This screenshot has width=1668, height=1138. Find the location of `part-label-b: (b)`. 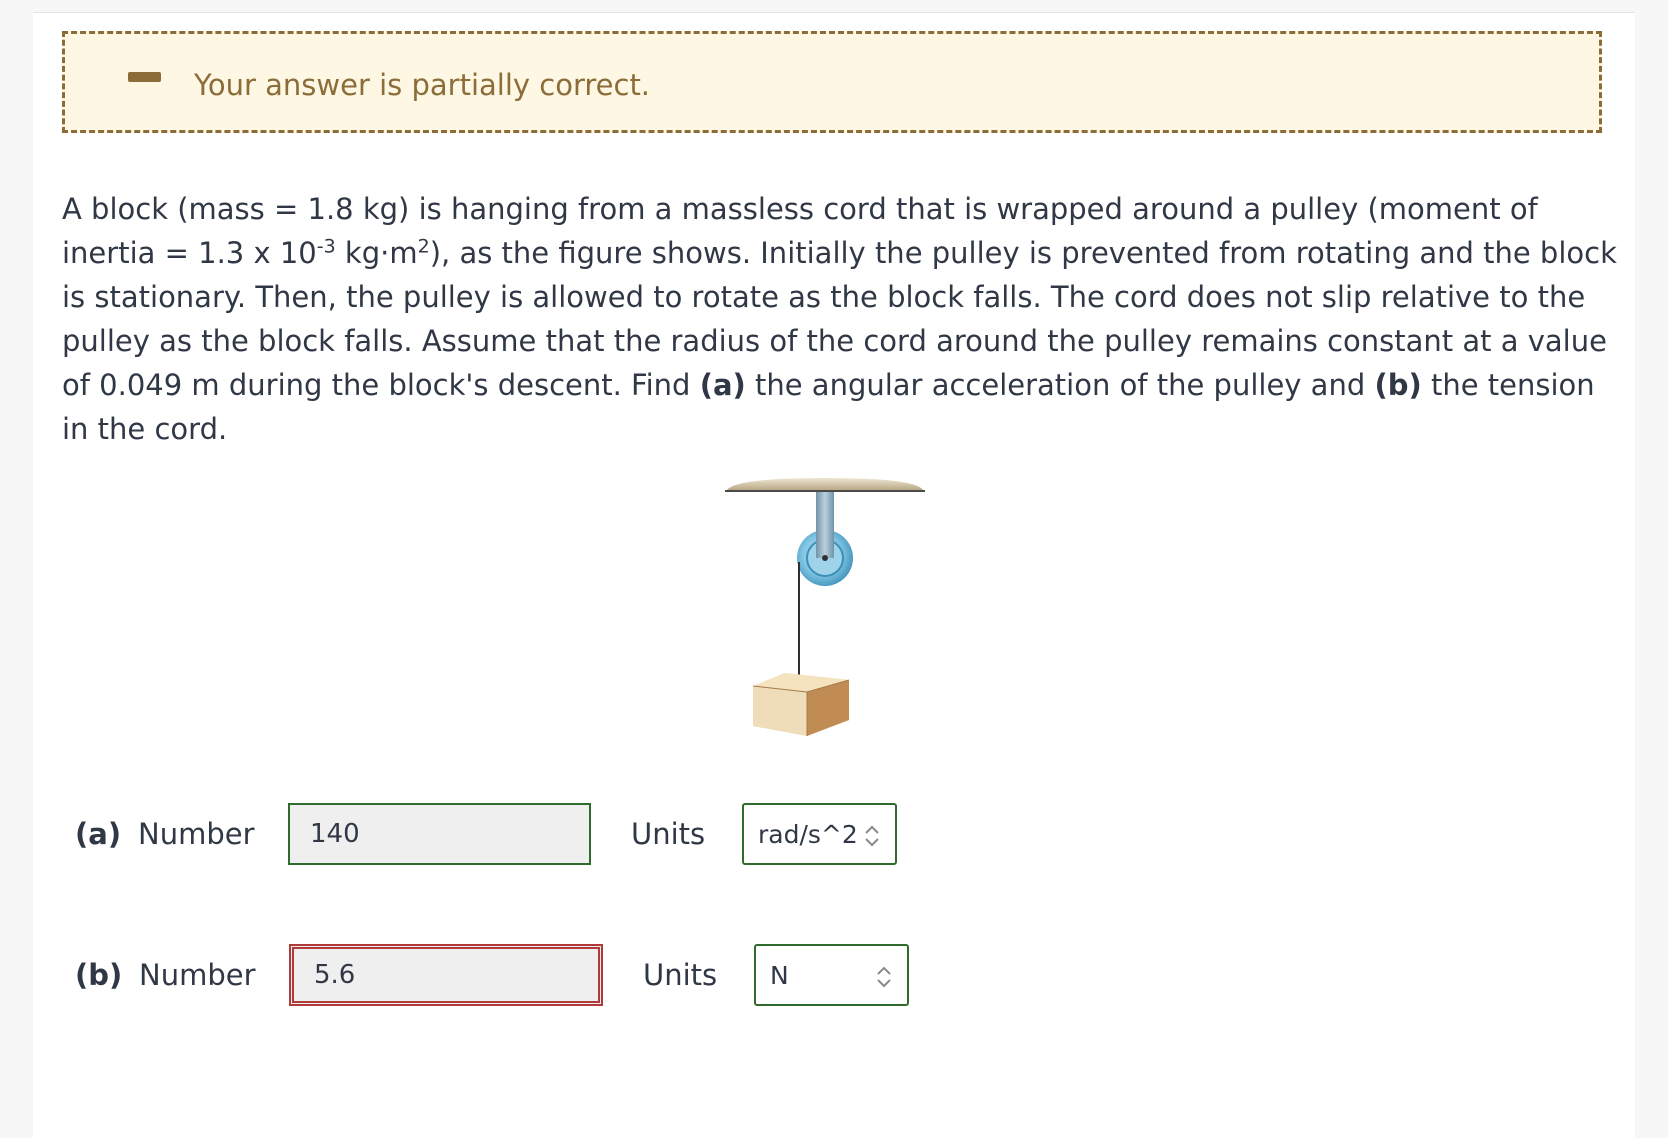

part-label-b: (b) is located at coordinates (99, 975).